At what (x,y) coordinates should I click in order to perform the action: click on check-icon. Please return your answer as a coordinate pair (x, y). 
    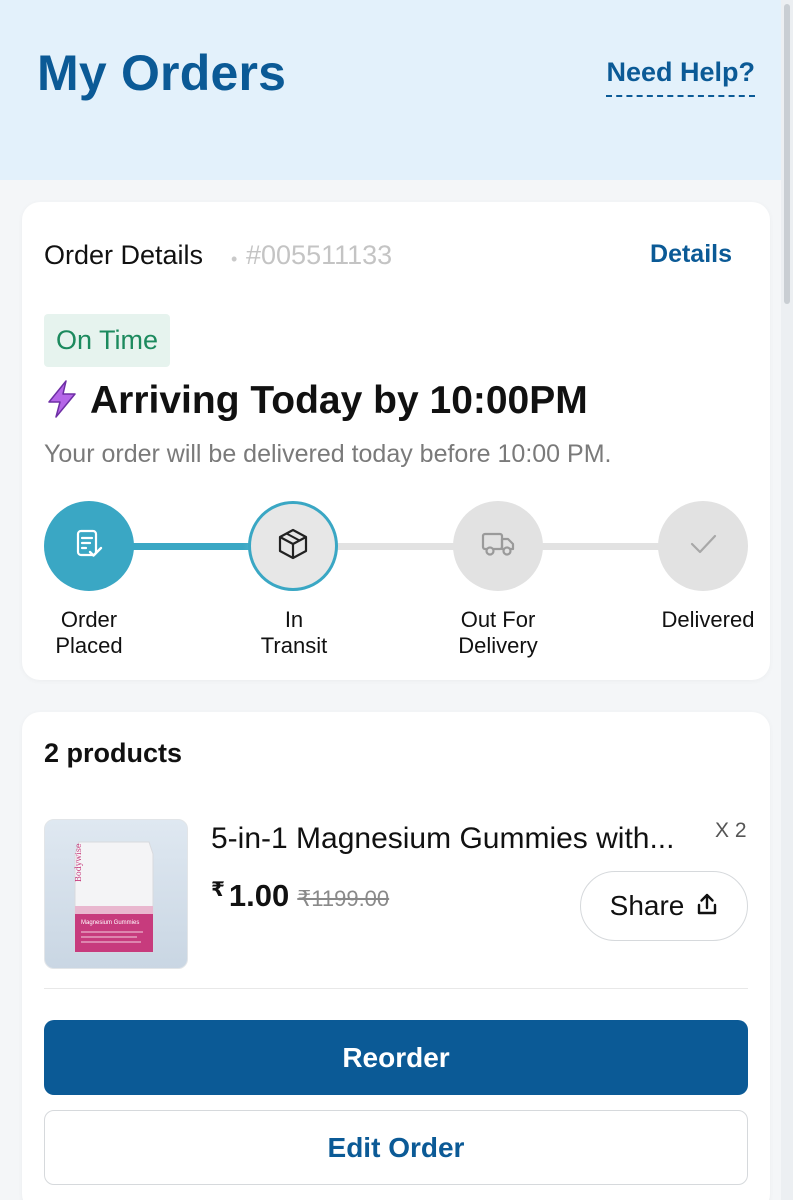
    Looking at the image, I should click on (703, 546).